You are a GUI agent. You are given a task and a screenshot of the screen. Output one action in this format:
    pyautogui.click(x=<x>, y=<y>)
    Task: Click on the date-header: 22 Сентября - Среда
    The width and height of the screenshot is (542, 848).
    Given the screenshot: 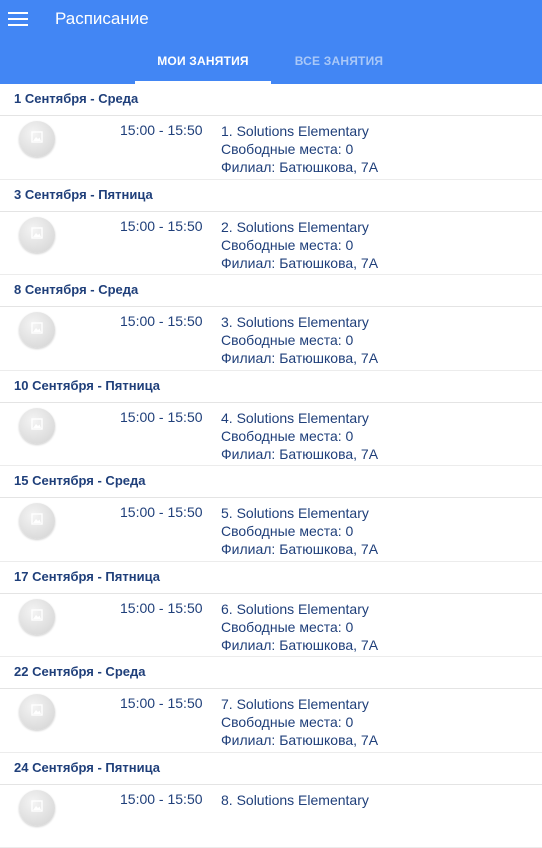 What is the action you would take?
    pyautogui.click(x=271, y=673)
    